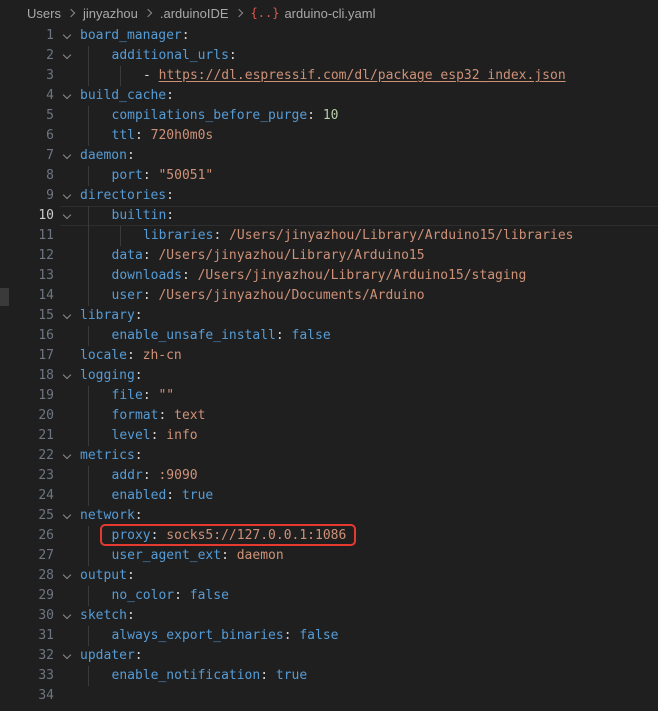 The width and height of the screenshot is (658, 711). What do you see at coordinates (110, 13) in the screenshot?
I see `breadcrumb-item-user-folder: jinyazhou` at bounding box center [110, 13].